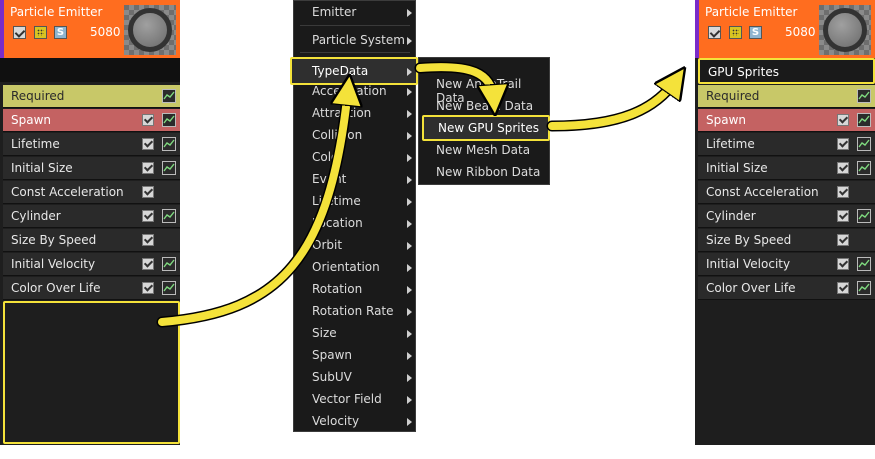 This screenshot has width=875, height=459. I want to click on menu-item-acceleration: Acceleration, so click(354, 91).